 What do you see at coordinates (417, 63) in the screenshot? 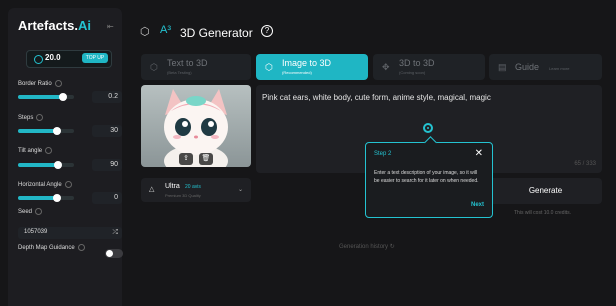
I see `tab-label: 3D to 3D` at bounding box center [417, 63].